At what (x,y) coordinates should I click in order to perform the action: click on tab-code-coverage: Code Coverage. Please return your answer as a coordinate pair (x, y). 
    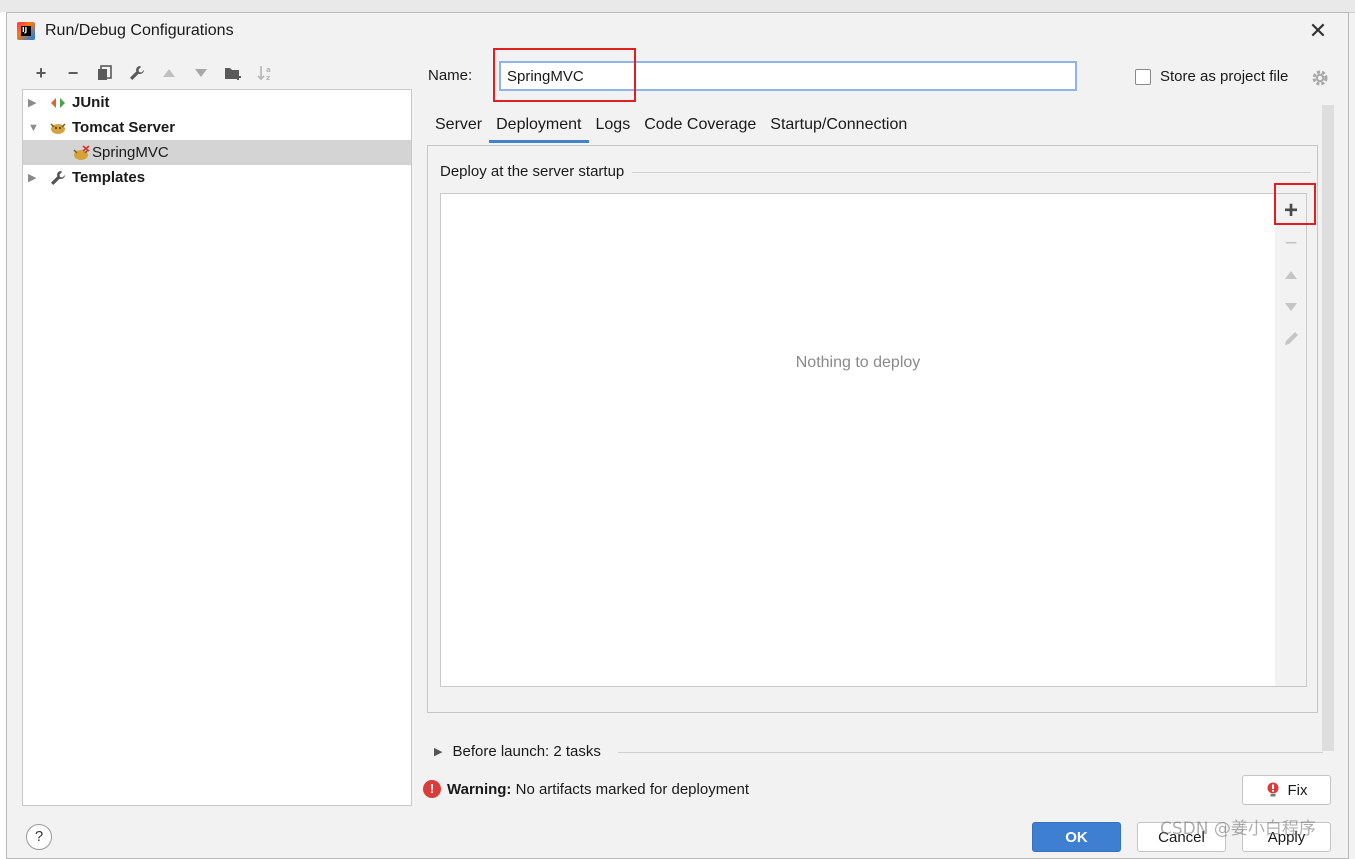
    Looking at the image, I should click on (700, 128).